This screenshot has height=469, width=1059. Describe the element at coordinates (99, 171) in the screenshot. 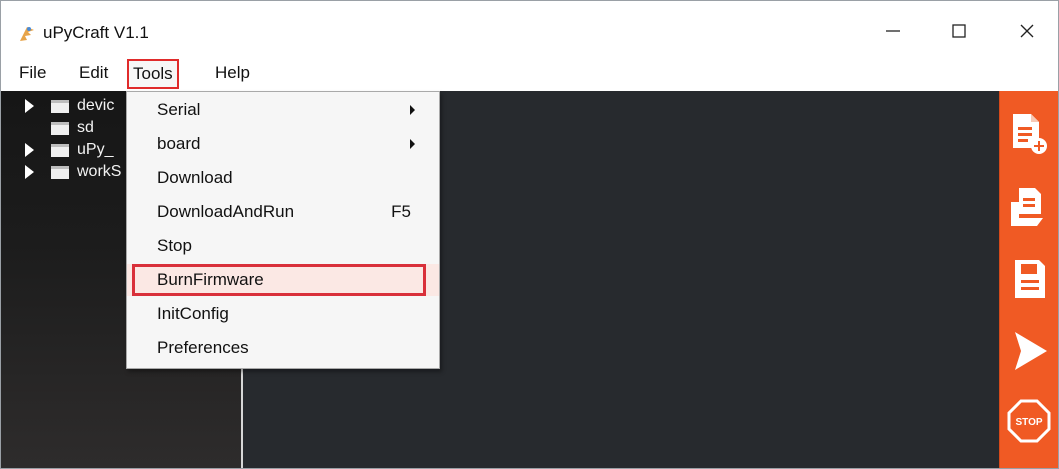

I see `tree-item-label: workS` at that location.